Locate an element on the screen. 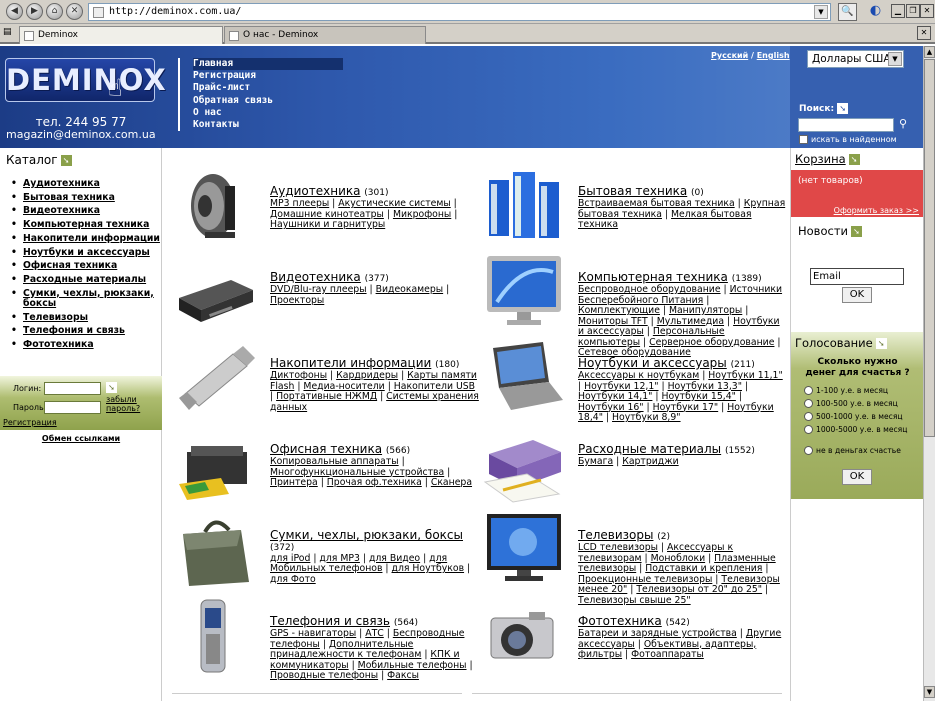  category-title: Видеотехника is located at coordinates (315, 277).